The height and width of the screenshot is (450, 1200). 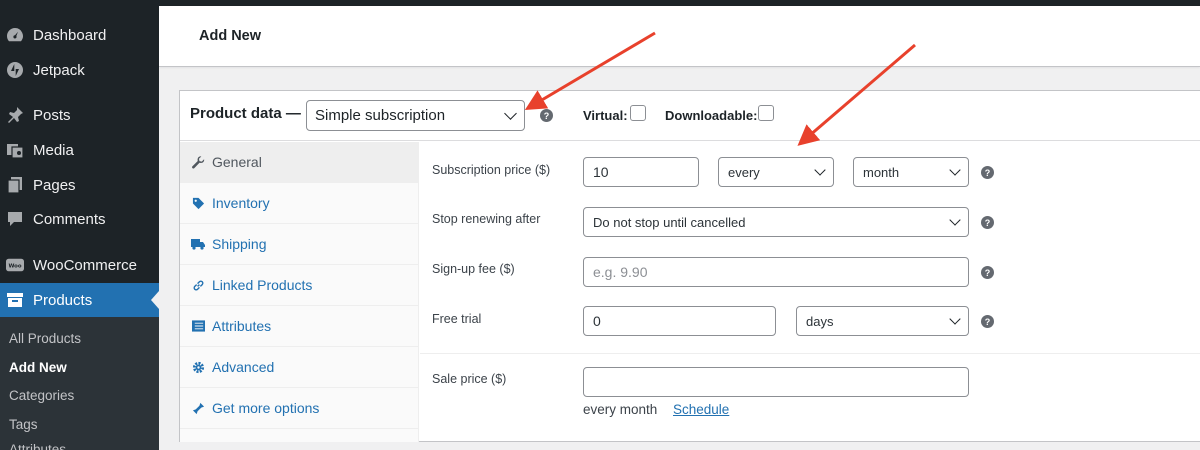 I want to click on tab-label: Get more options, so click(x=266, y=408).